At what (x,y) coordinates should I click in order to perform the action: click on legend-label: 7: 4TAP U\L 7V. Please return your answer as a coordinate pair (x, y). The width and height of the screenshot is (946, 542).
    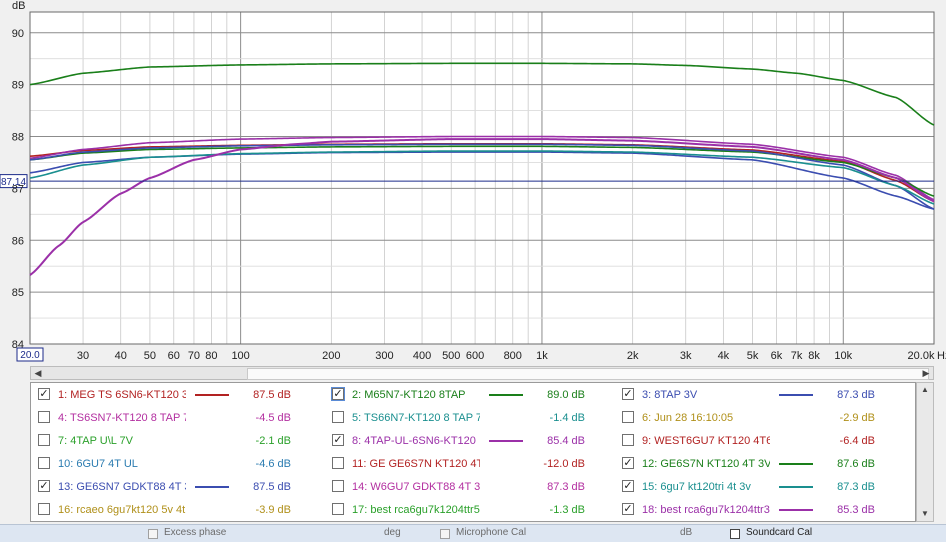
    Looking at the image, I should click on (96, 441).